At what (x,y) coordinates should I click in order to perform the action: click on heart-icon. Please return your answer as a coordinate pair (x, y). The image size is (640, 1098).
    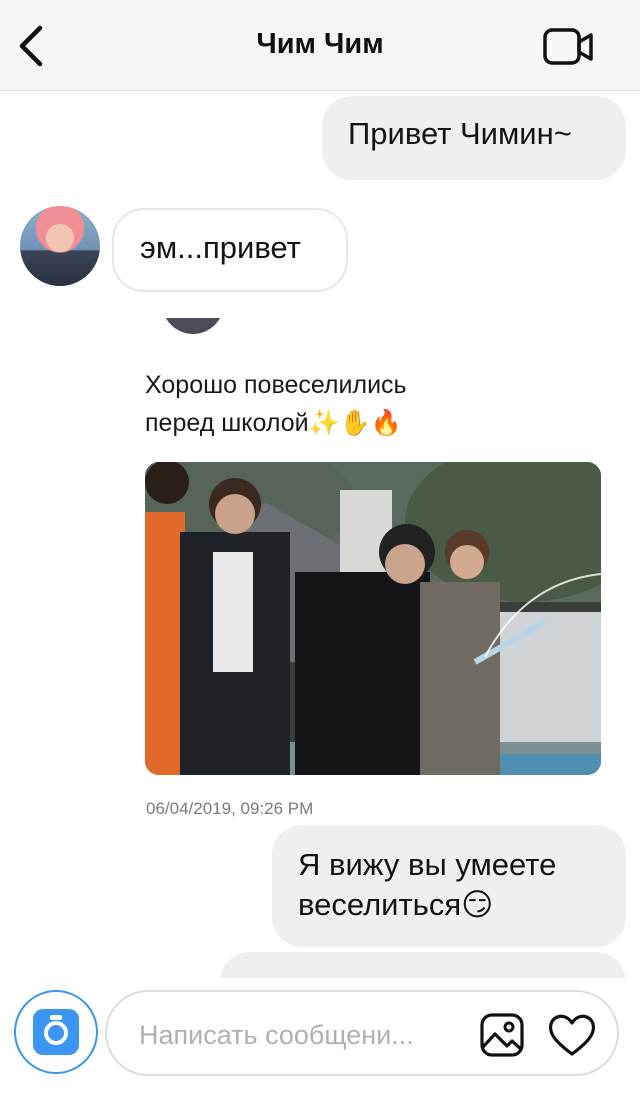
    Looking at the image, I should click on (572, 1035).